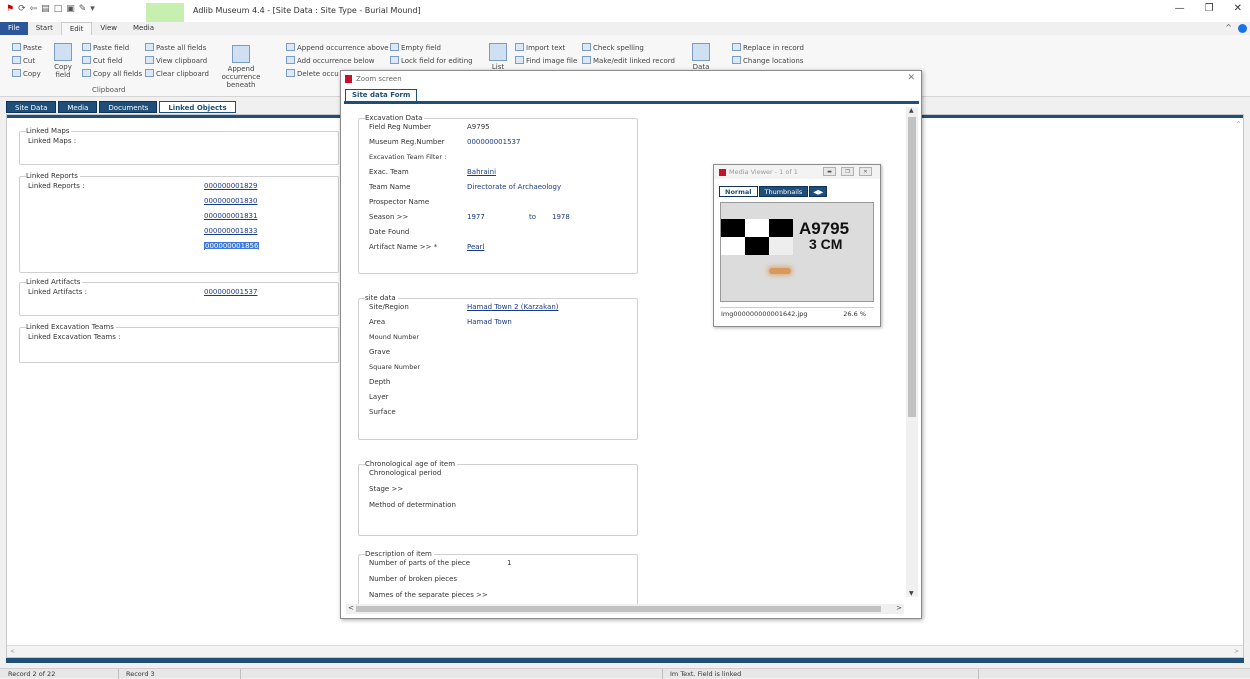 This screenshot has height=679, width=1250. I want to click on cut-field-button: Cut field, so click(102, 60).